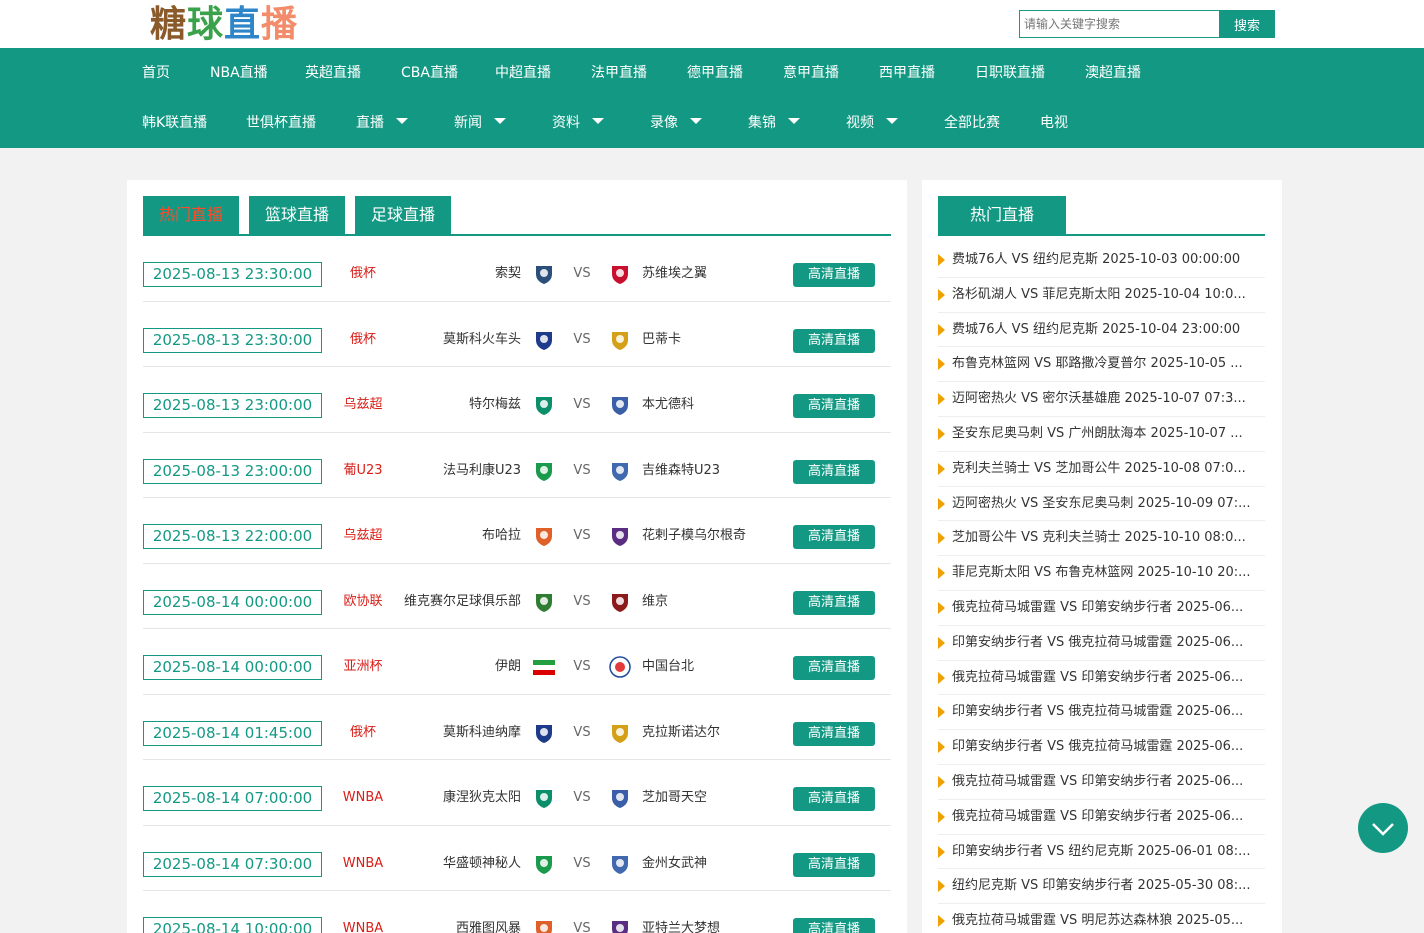 The width and height of the screenshot is (1424, 933). I want to click on nav-replay-dropdown: 录像, so click(676, 123).